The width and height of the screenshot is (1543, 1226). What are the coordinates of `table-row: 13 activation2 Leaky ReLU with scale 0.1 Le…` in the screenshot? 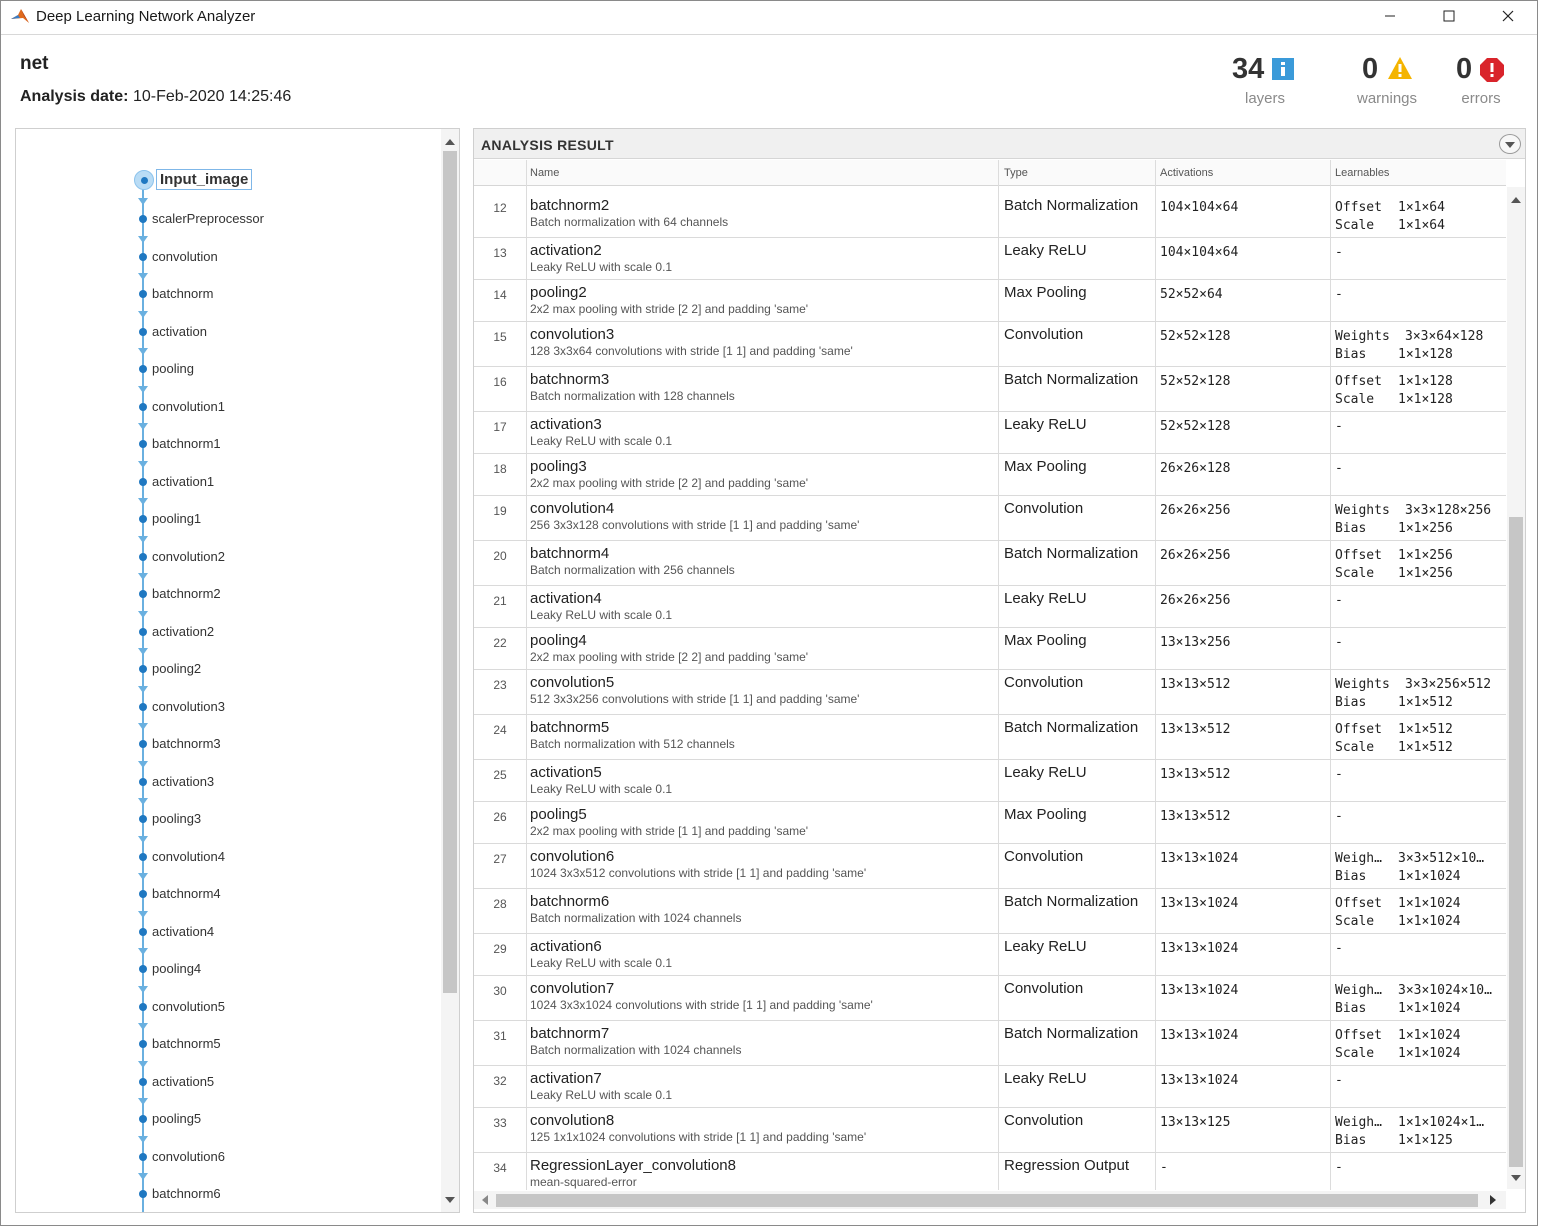 It's located at (990, 259).